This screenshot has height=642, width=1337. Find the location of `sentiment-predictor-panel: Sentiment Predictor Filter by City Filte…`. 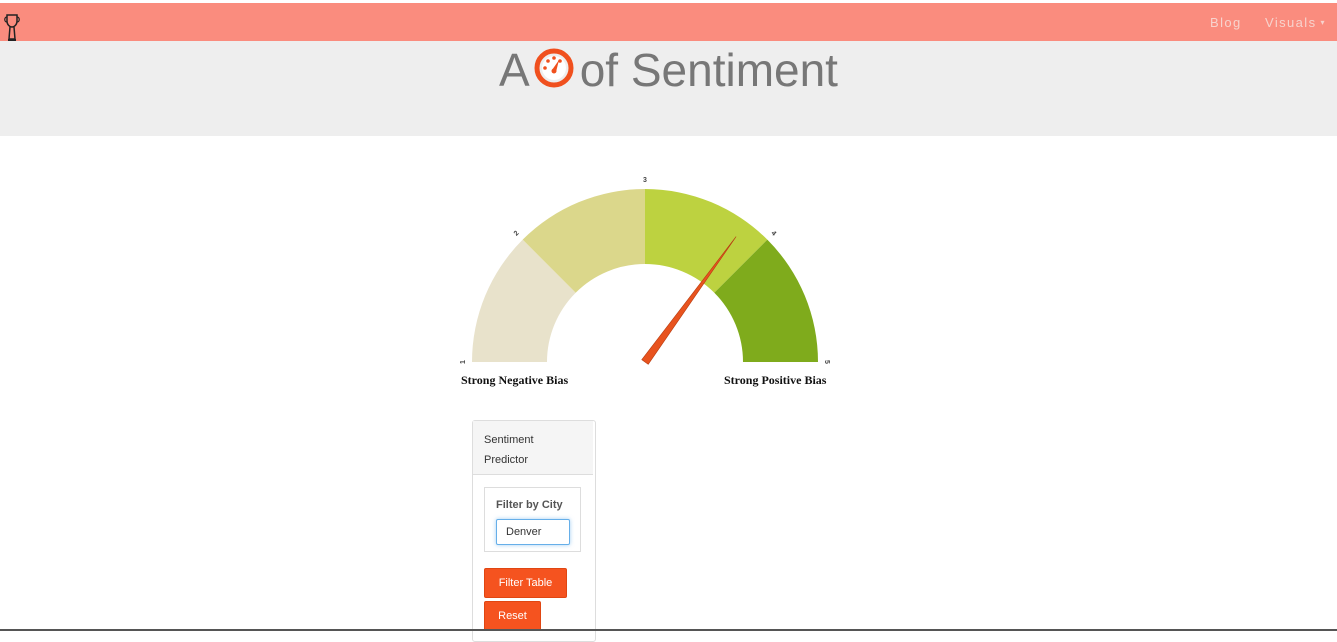

sentiment-predictor-panel: Sentiment Predictor Filter by City Filte… is located at coordinates (534, 531).